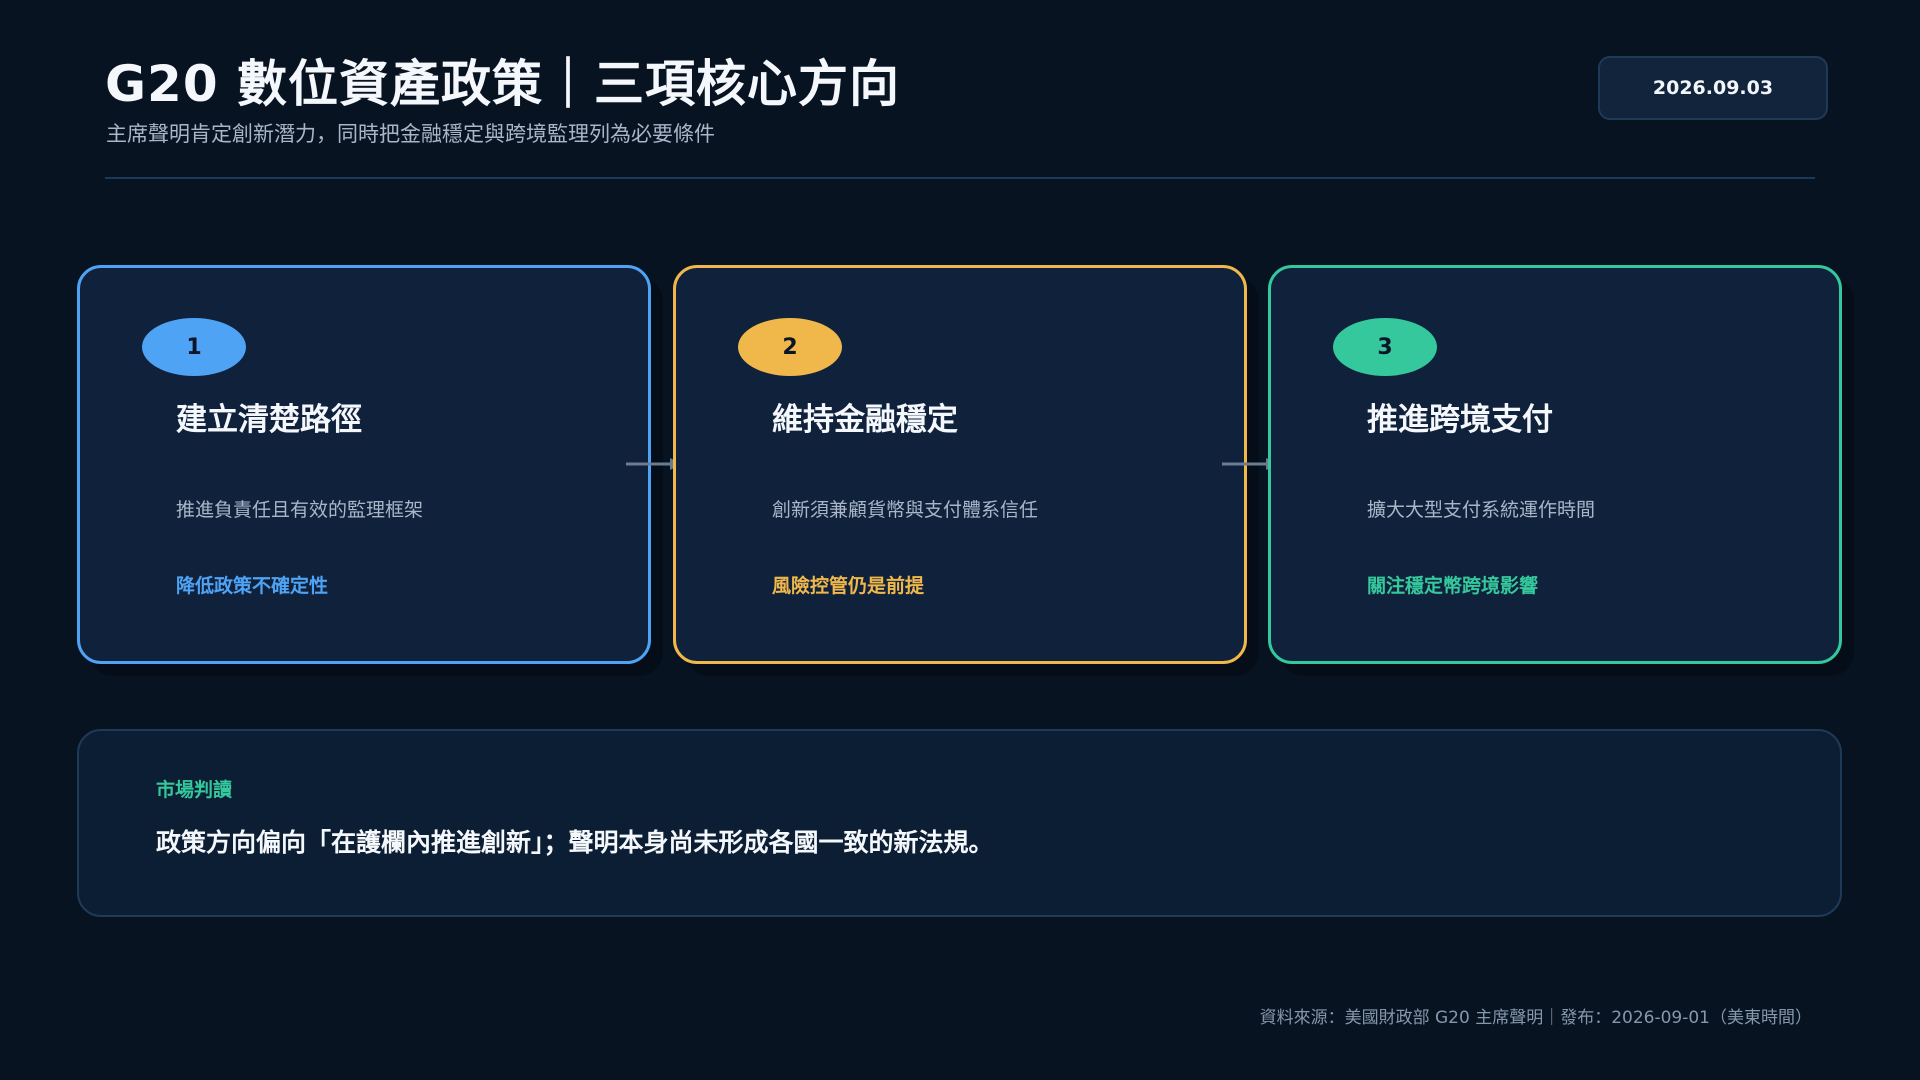 This screenshot has height=1080, width=1920. Describe the element at coordinates (960, 178) in the screenshot. I see `header-divider` at that location.